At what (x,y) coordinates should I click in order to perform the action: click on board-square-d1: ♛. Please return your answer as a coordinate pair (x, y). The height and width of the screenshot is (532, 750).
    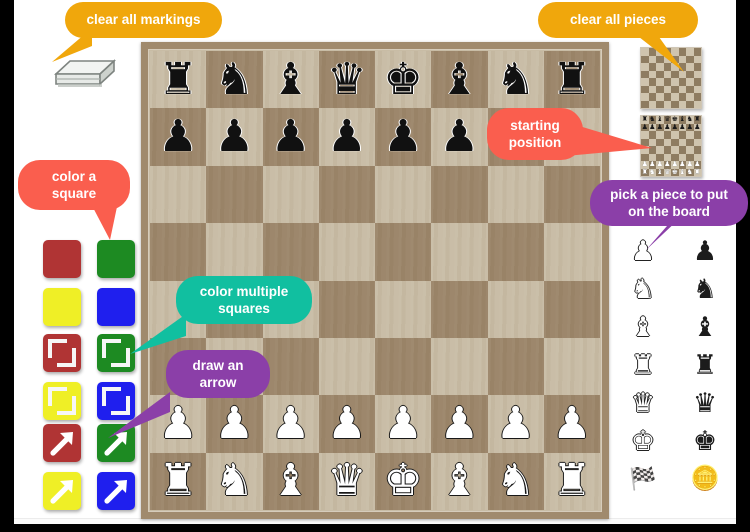
    Looking at the image, I should click on (347, 481).